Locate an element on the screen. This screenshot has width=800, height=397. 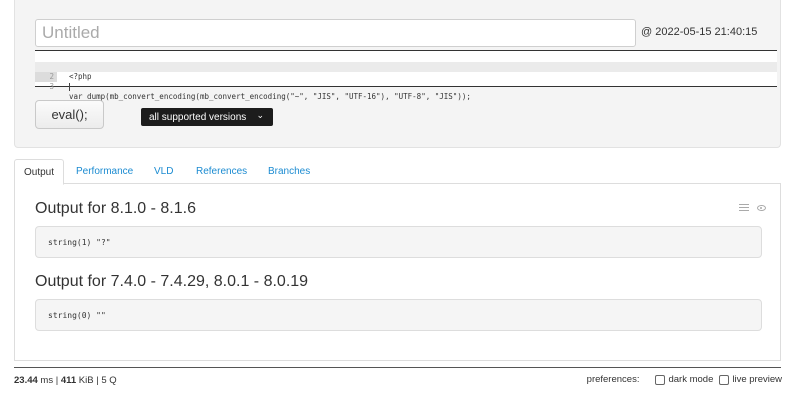
tab-output: Output is located at coordinates (39, 172).